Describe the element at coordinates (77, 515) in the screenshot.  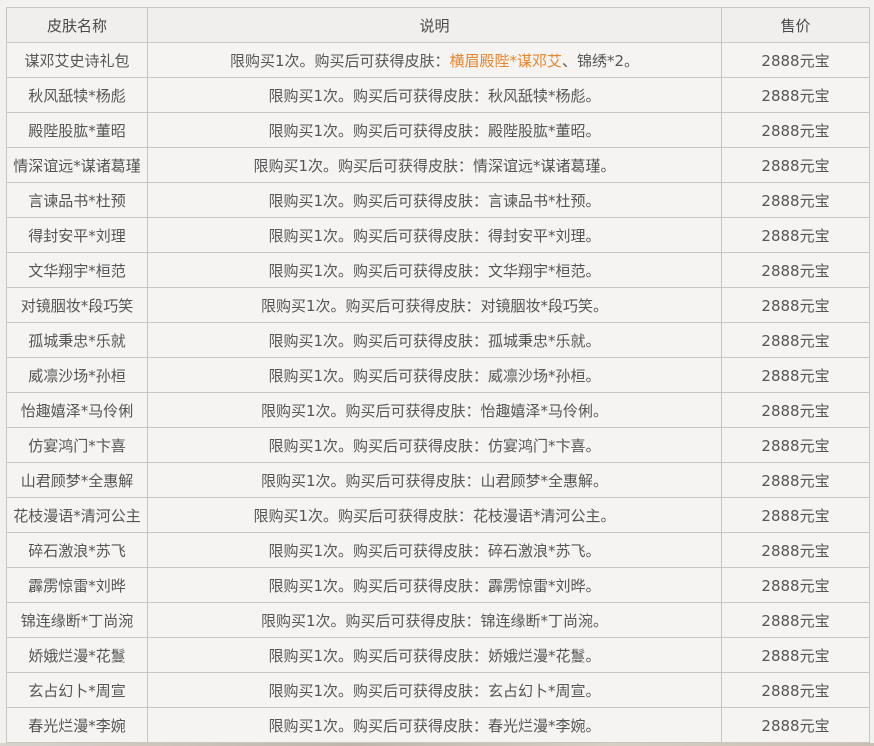
I see `skin-name-cell: 花枝漫语*清河公主` at that location.